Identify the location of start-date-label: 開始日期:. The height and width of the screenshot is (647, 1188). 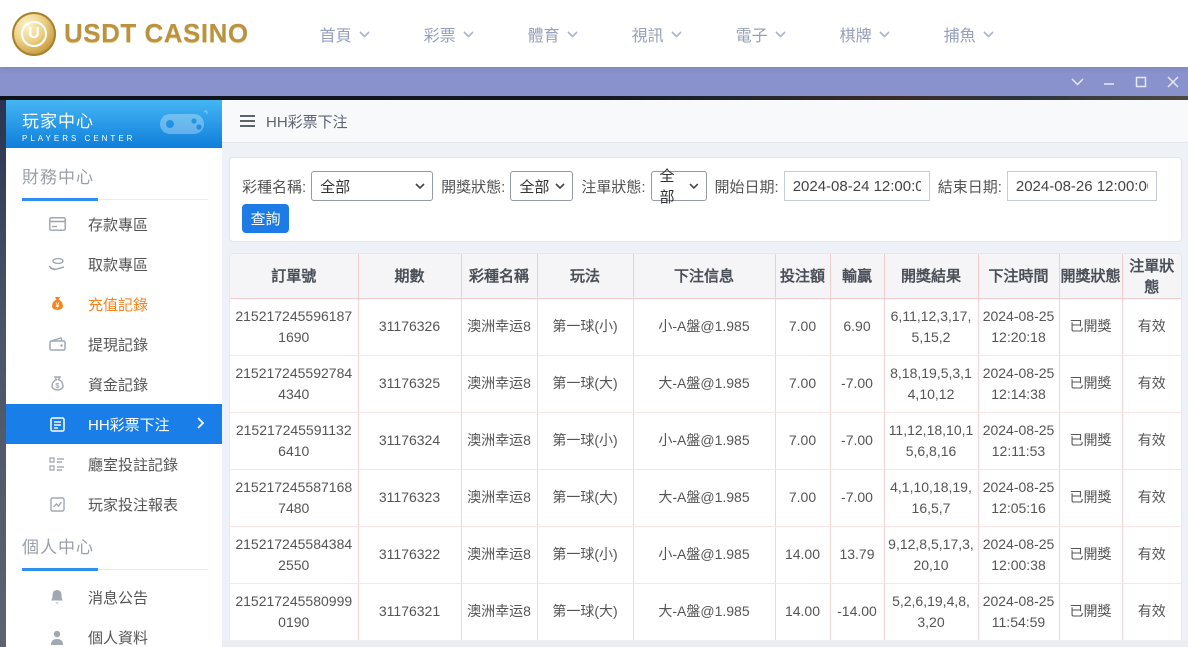
(746, 187).